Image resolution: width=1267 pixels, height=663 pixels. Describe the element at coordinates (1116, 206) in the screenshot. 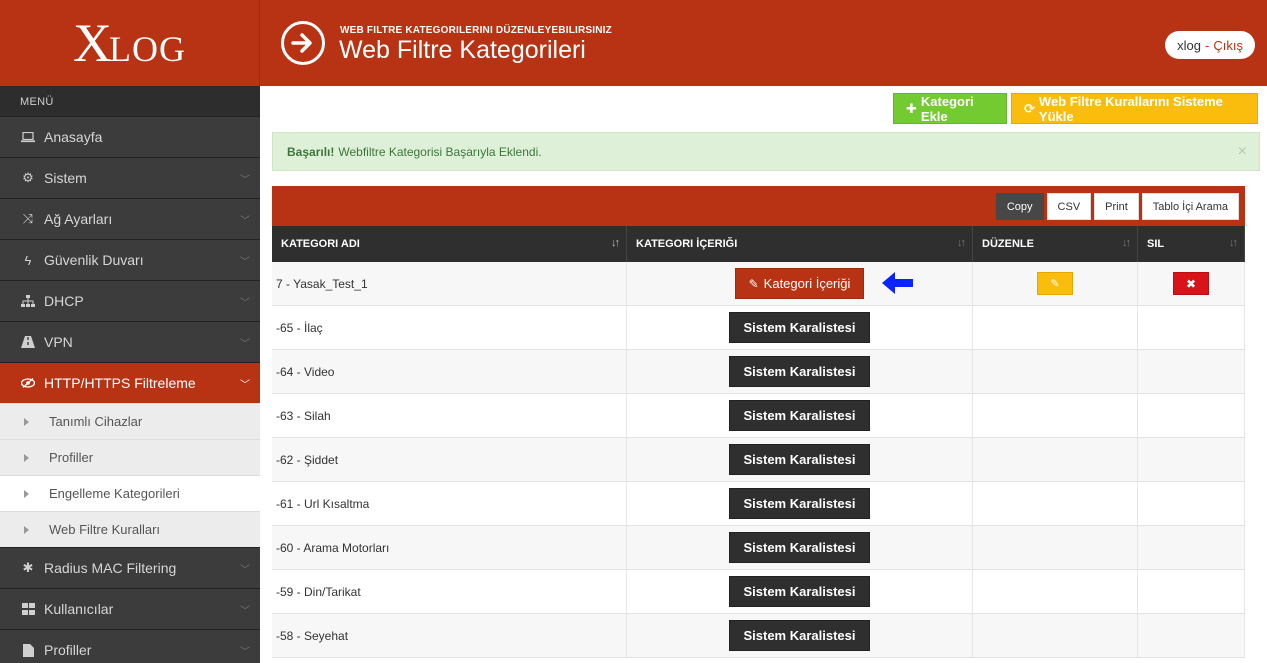

I see `print-button: Print` at that location.